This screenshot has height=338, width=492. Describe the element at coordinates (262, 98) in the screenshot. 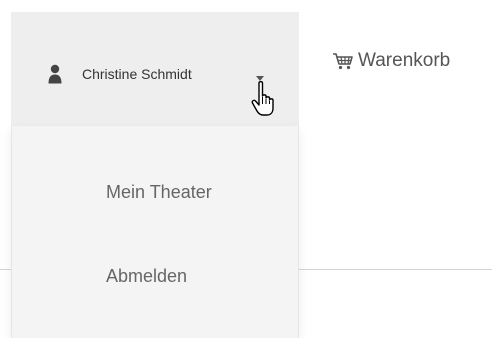

I see `hand-pointer-cursor-icon` at that location.